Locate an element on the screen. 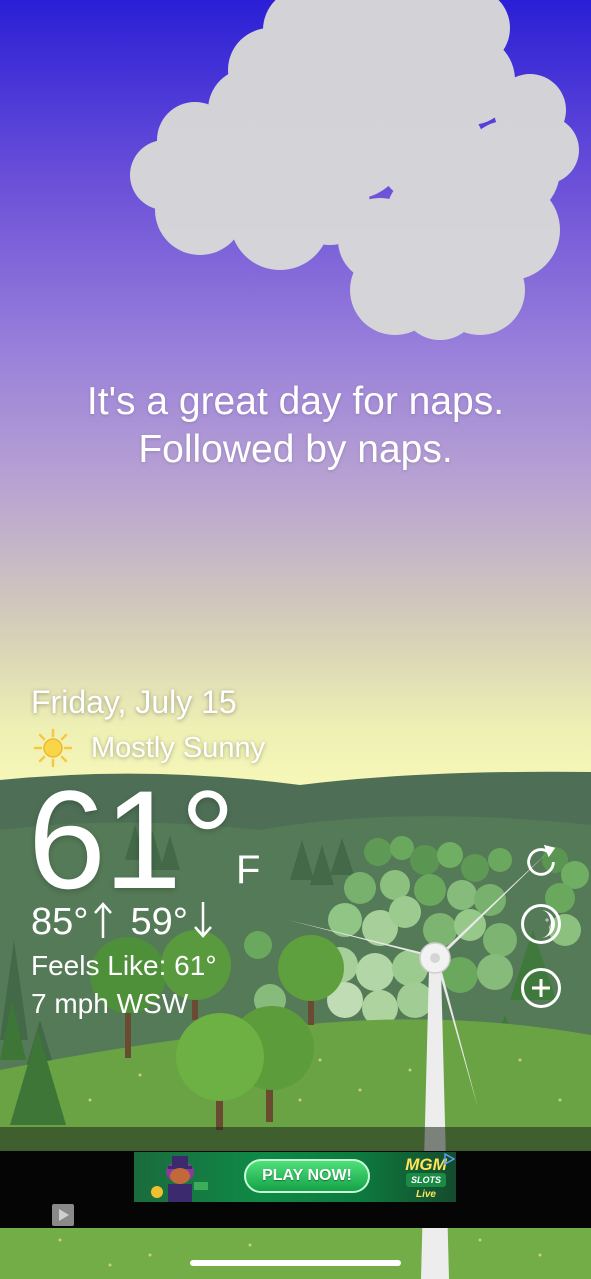  ad-banner: PLAY NOW! MGM SLOTS Live is located at coordinates (295, 1177).